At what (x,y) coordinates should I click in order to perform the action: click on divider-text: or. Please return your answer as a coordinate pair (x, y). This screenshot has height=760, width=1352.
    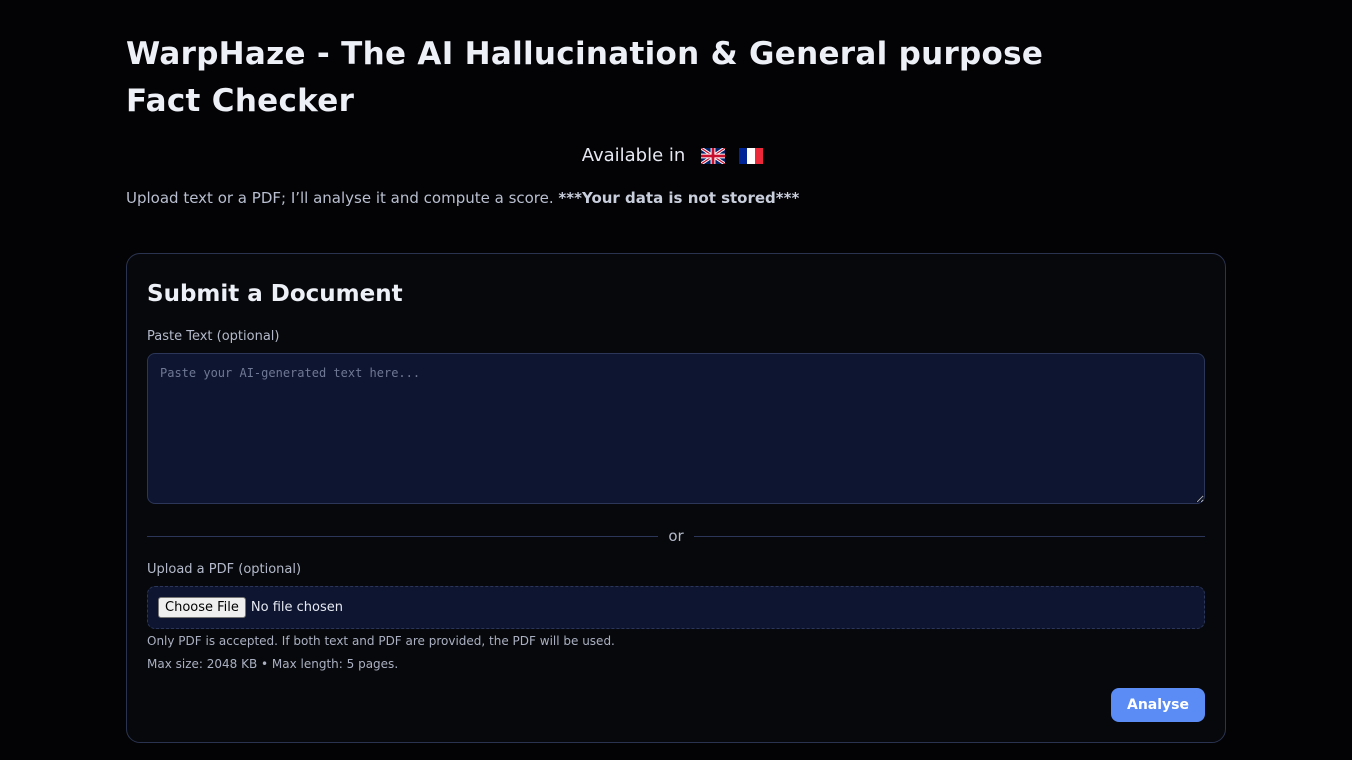
    Looking at the image, I should click on (676, 536).